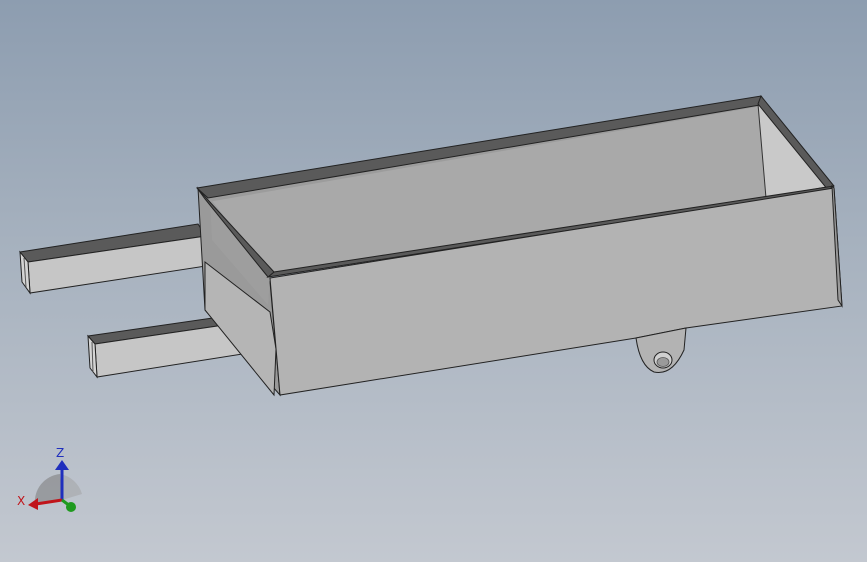 The image size is (867, 562). What do you see at coordinates (21, 501) in the screenshot?
I see `x-axis-label: X` at bounding box center [21, 501].